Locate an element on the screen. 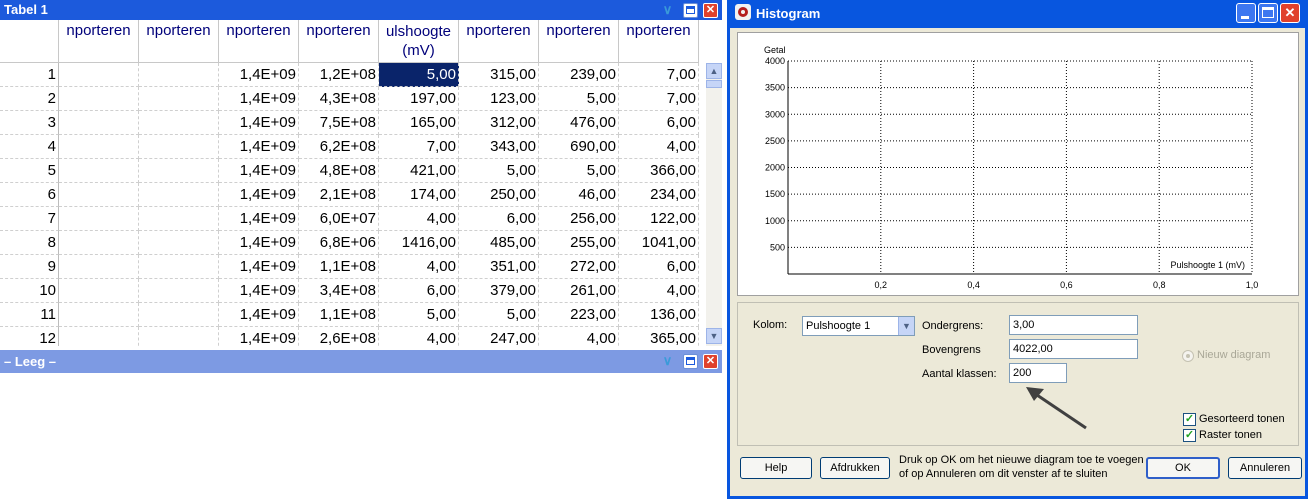  table-cell: 379,00 is located at coordinates (499, 291).